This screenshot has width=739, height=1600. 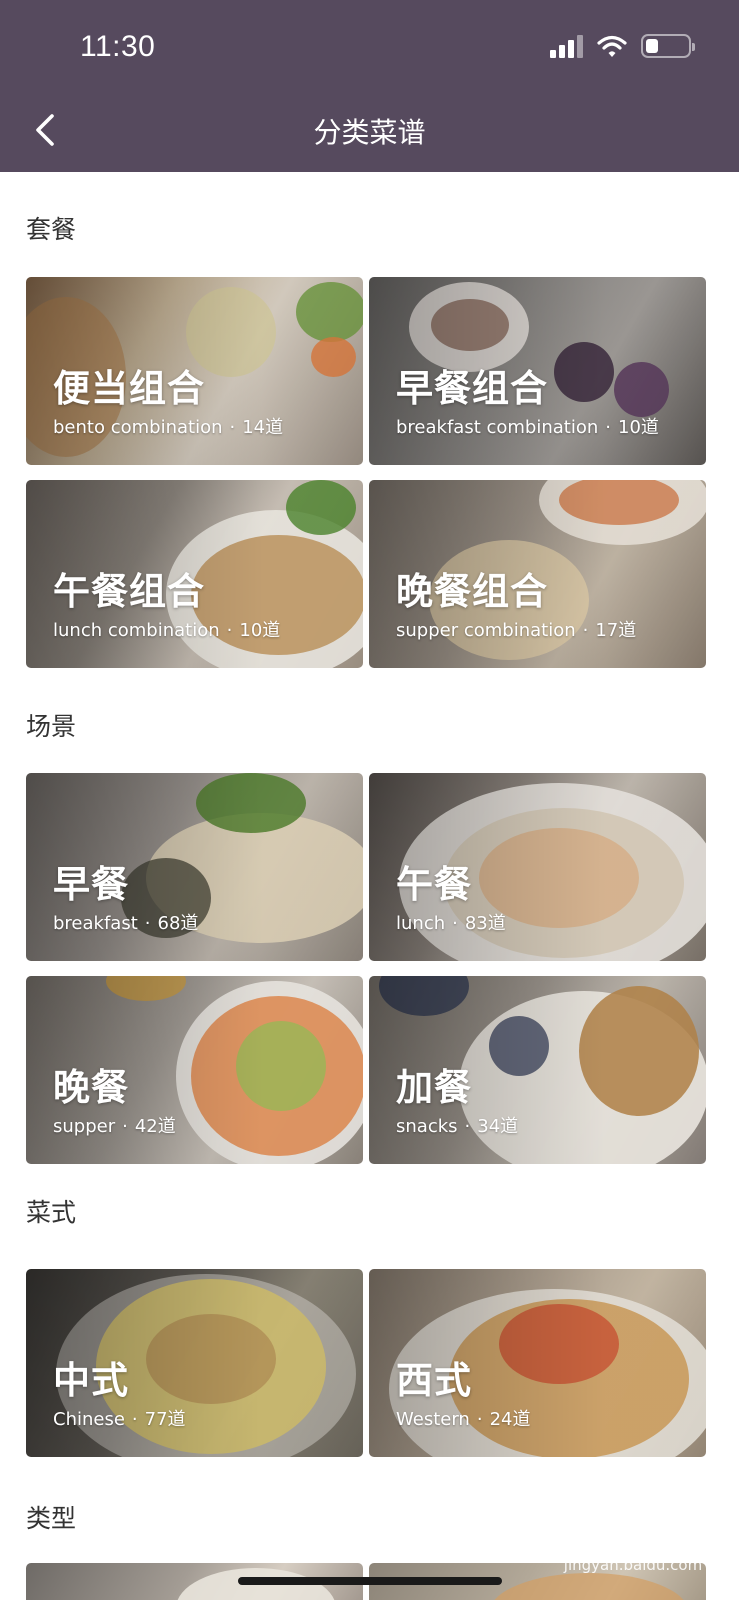 I want to click on card-breakfast-combination: 早餐组合 breakfast combination · 10道, so click(x=537, y=371).